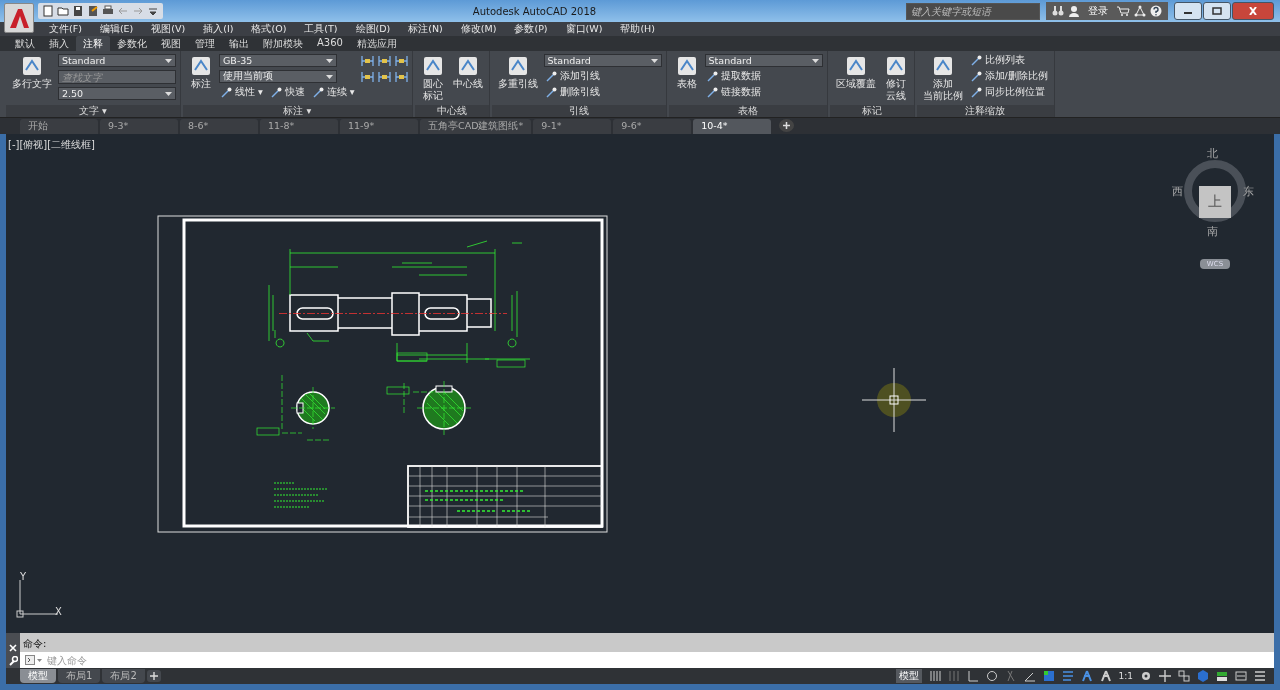 This screenshot has width=1280, height=690. What do you see at coordinates (1212, 153) in the screenshot?
I see `compass-north-label: 北` at bounding box center [1212, 153].